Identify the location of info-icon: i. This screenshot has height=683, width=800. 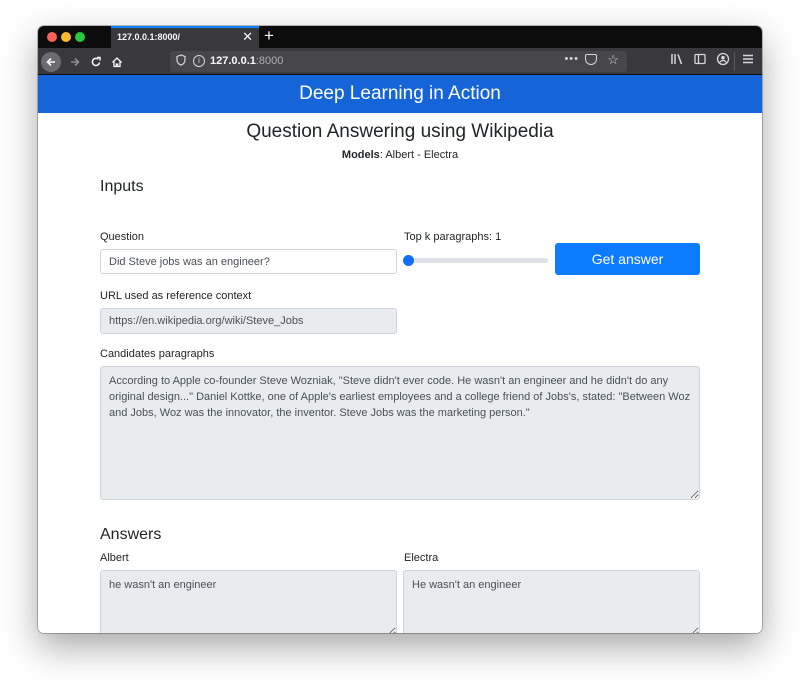
(199, 61).